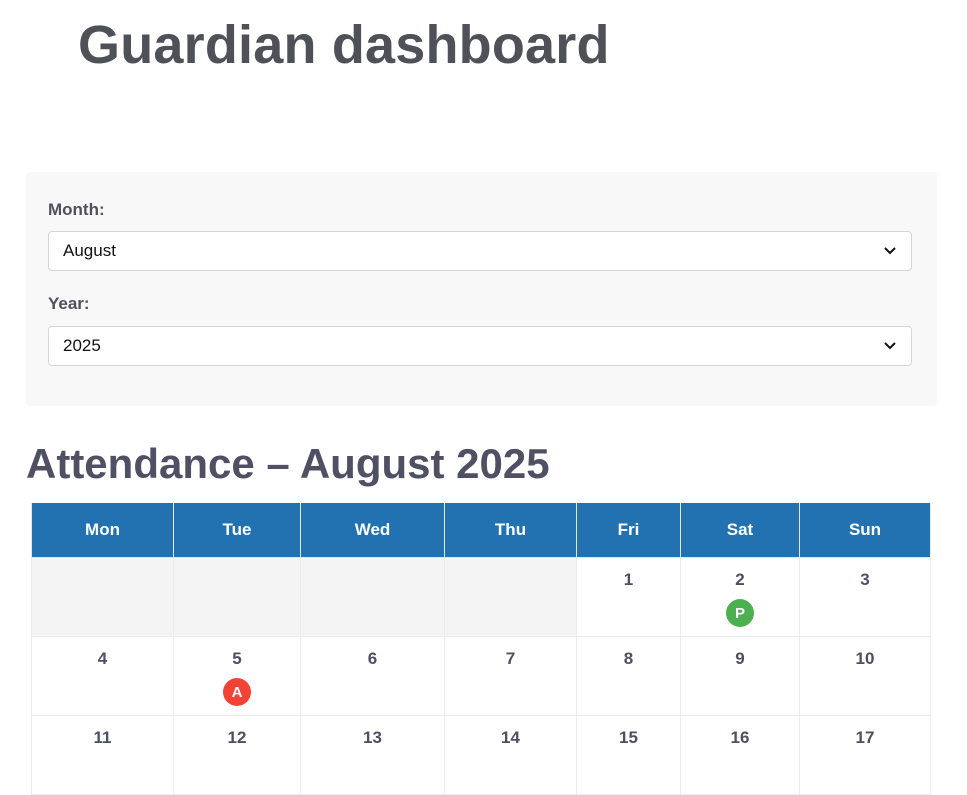  I want to click on weekday-header-row: Mon Tue Wed Thu Fri Sat Sun, so click(481, 530).